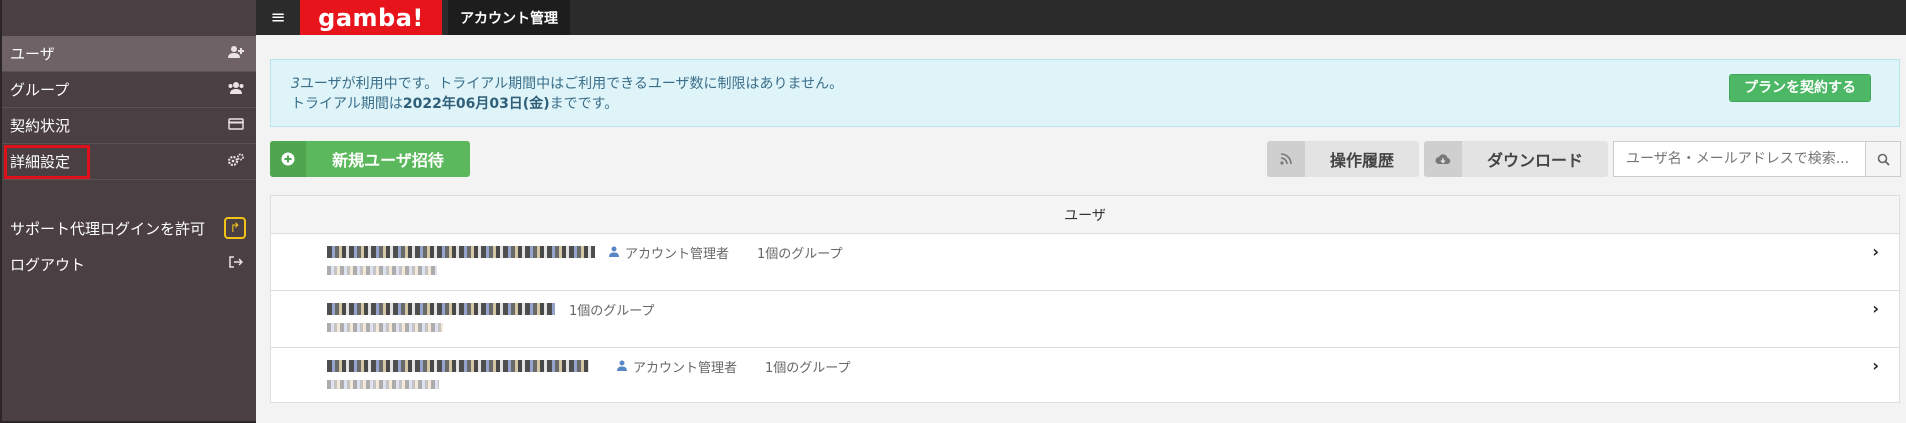 This screenshot has width=1906, height=423. Describe the element at coordinates (1085, 319) in the screenshot. I see `table-row: 1個のグループ ›` at that location.